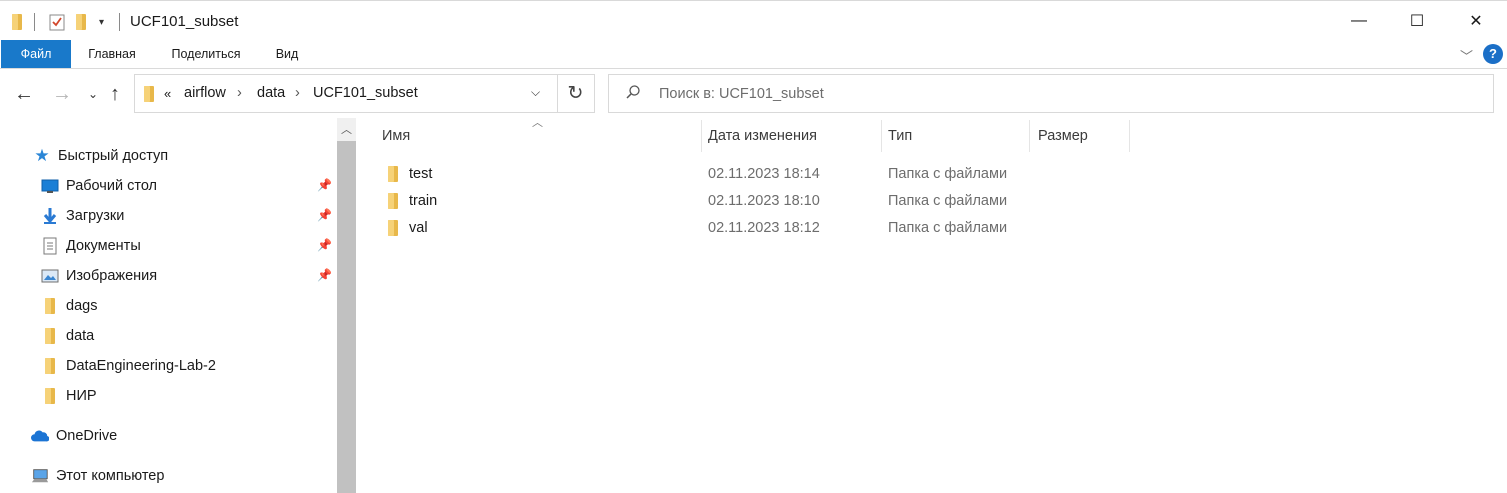  What do you see at coordinates (81, 22) in the screenshot?
I see `new-folder-icon` at bounding box center [81, 22].